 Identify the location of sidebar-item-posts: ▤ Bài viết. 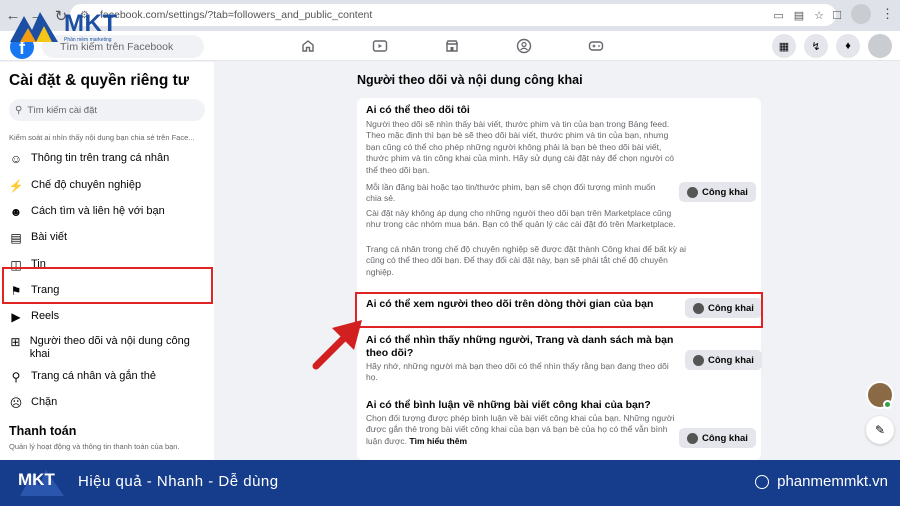
(37, 238).